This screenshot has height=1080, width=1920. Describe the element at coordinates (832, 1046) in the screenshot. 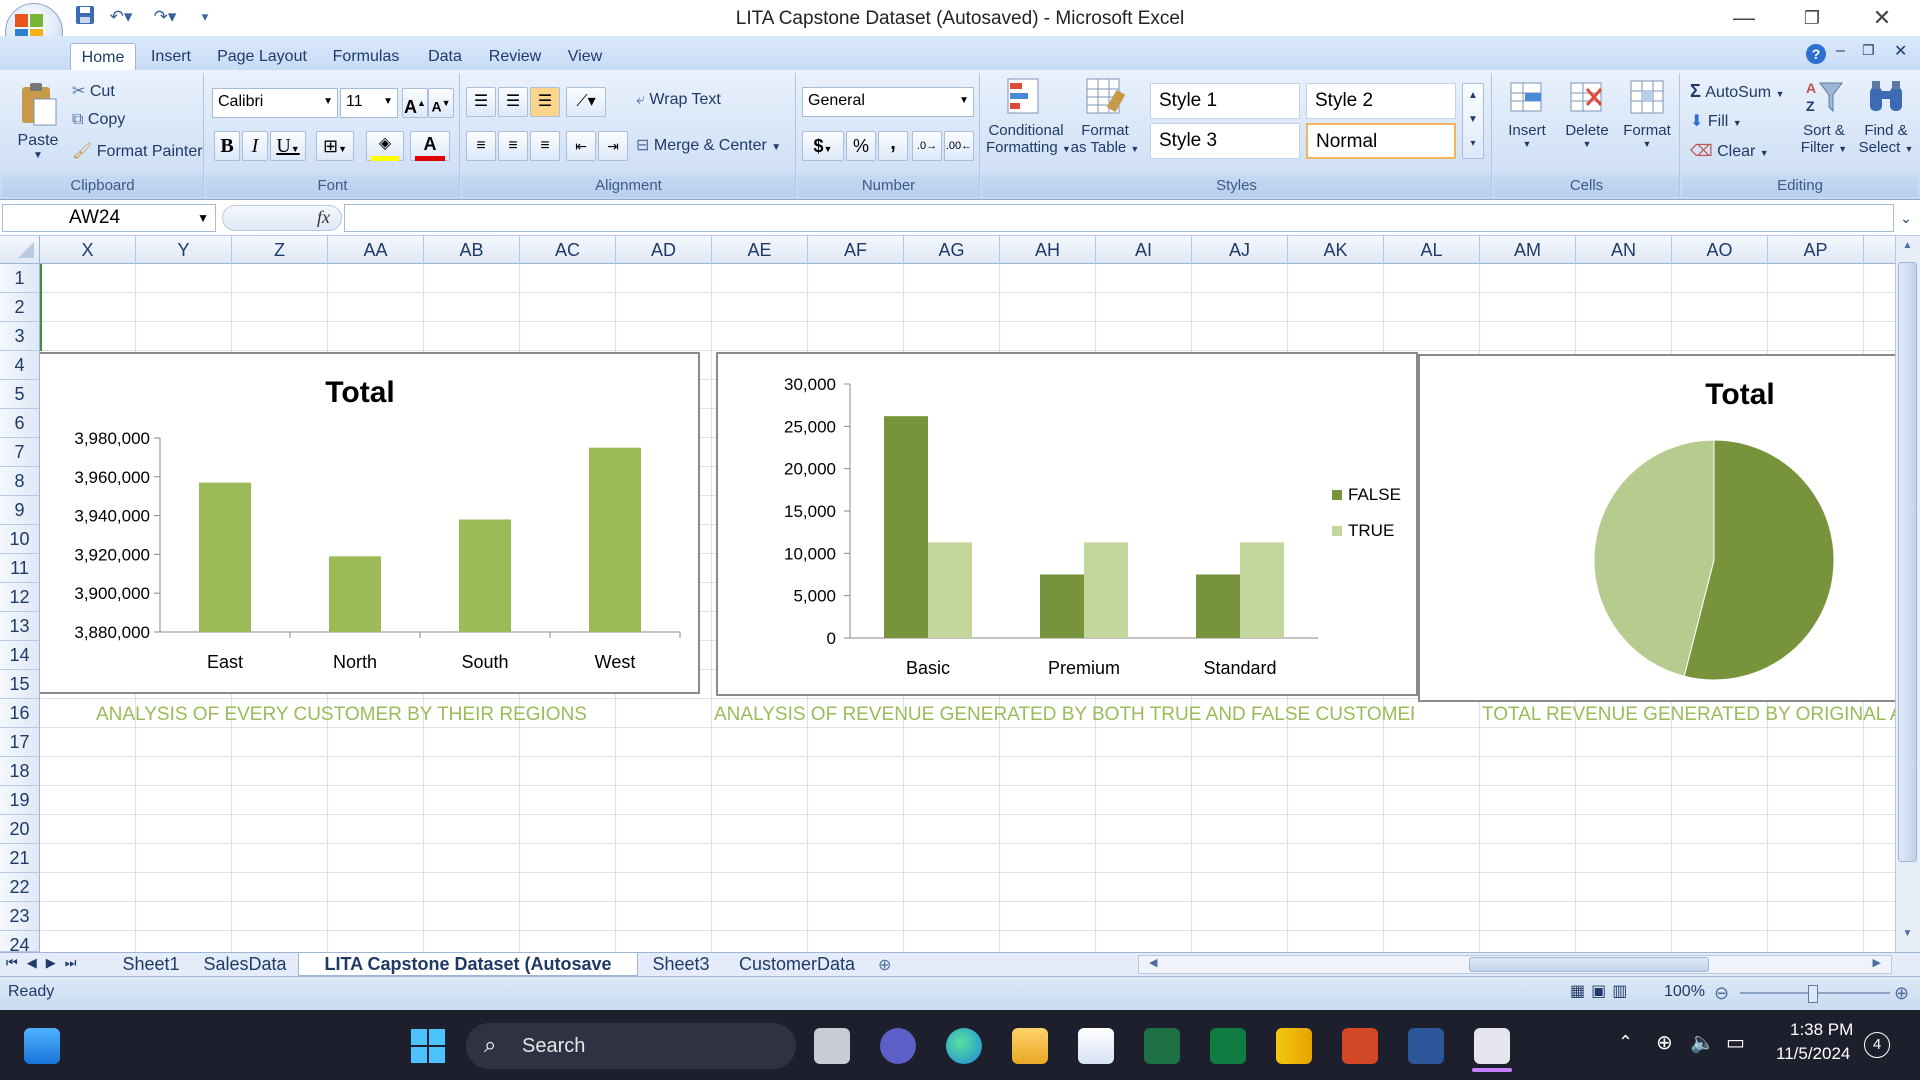

I see `task-view-icon` at that location.